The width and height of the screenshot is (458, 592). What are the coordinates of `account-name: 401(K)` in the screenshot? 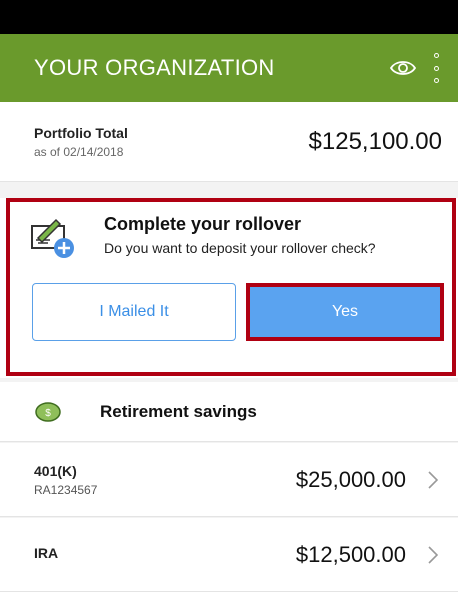 It's located at (55, 470).